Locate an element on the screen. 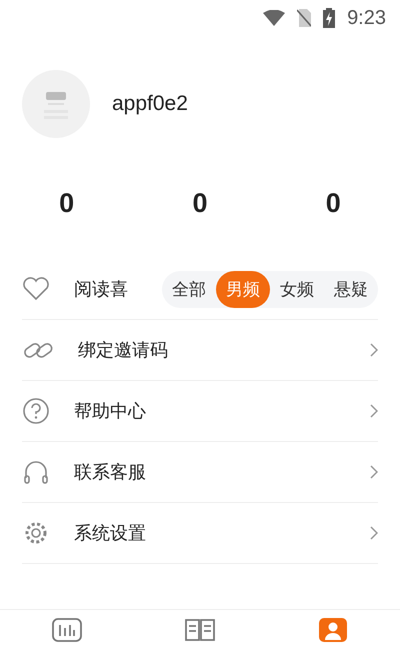 This screenshot has width=400, height=650. wifi-icon is located at coordinates (274, 18).